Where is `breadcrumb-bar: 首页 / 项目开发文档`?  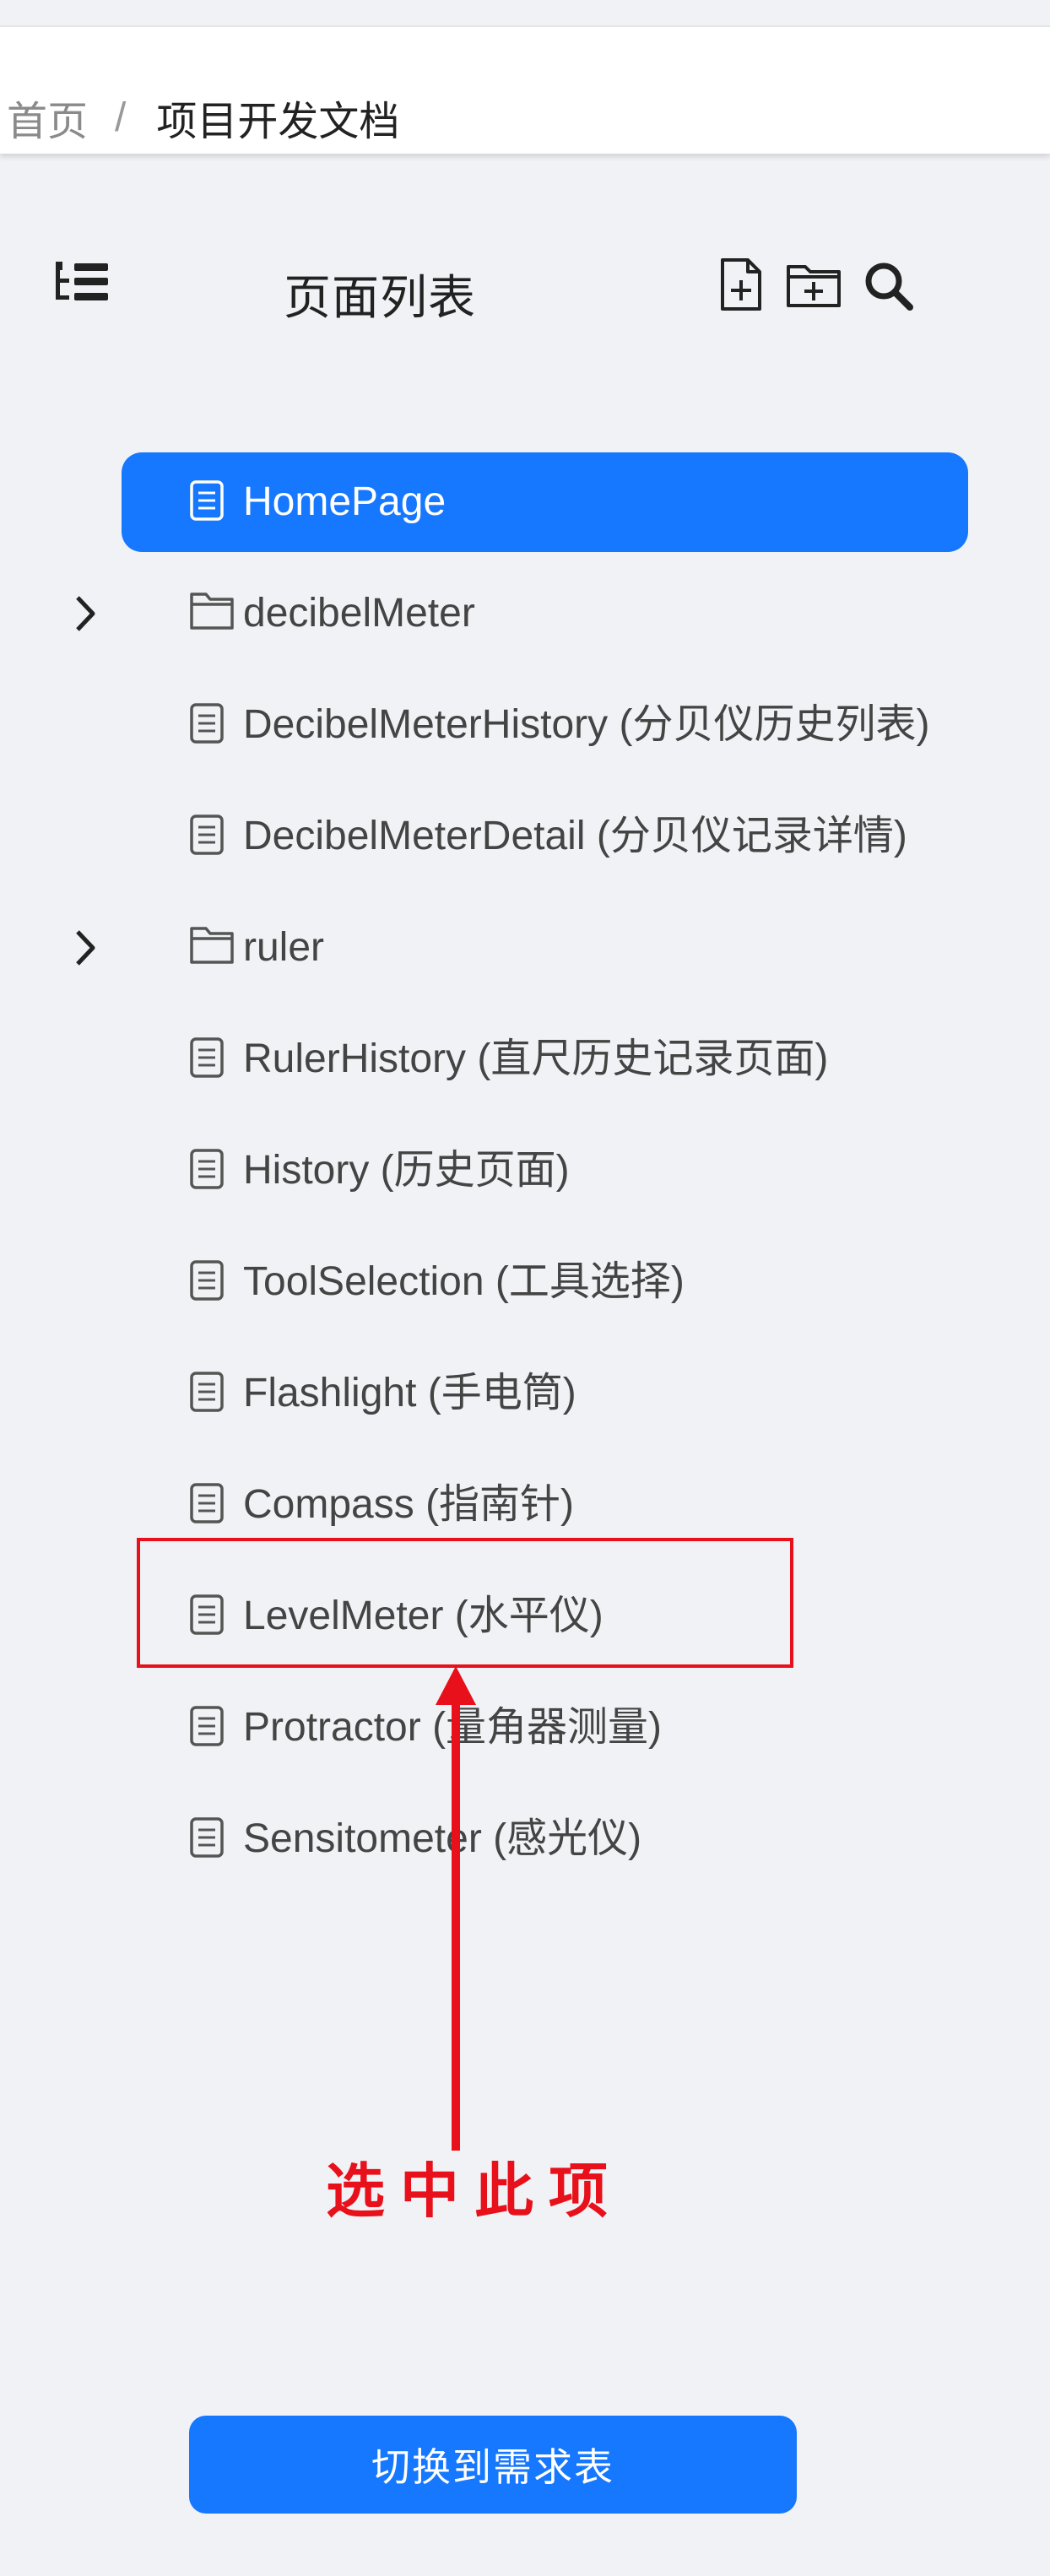 breadcrumb-bar: 首页 / 项目开发文档 is located at coordinates (525, 89).